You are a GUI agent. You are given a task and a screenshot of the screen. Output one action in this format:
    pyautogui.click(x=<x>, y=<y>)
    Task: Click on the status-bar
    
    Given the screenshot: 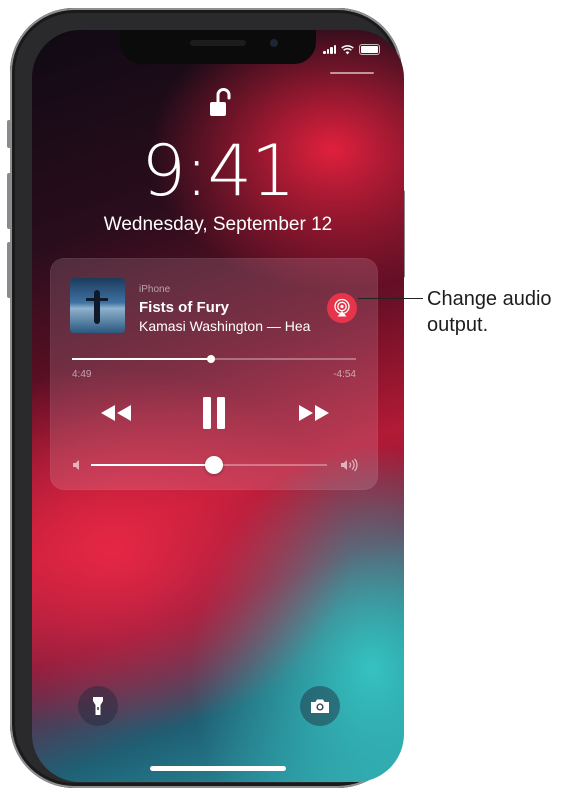 What is the action you would take?
    pyautogui.click(x=351, y=49)
    